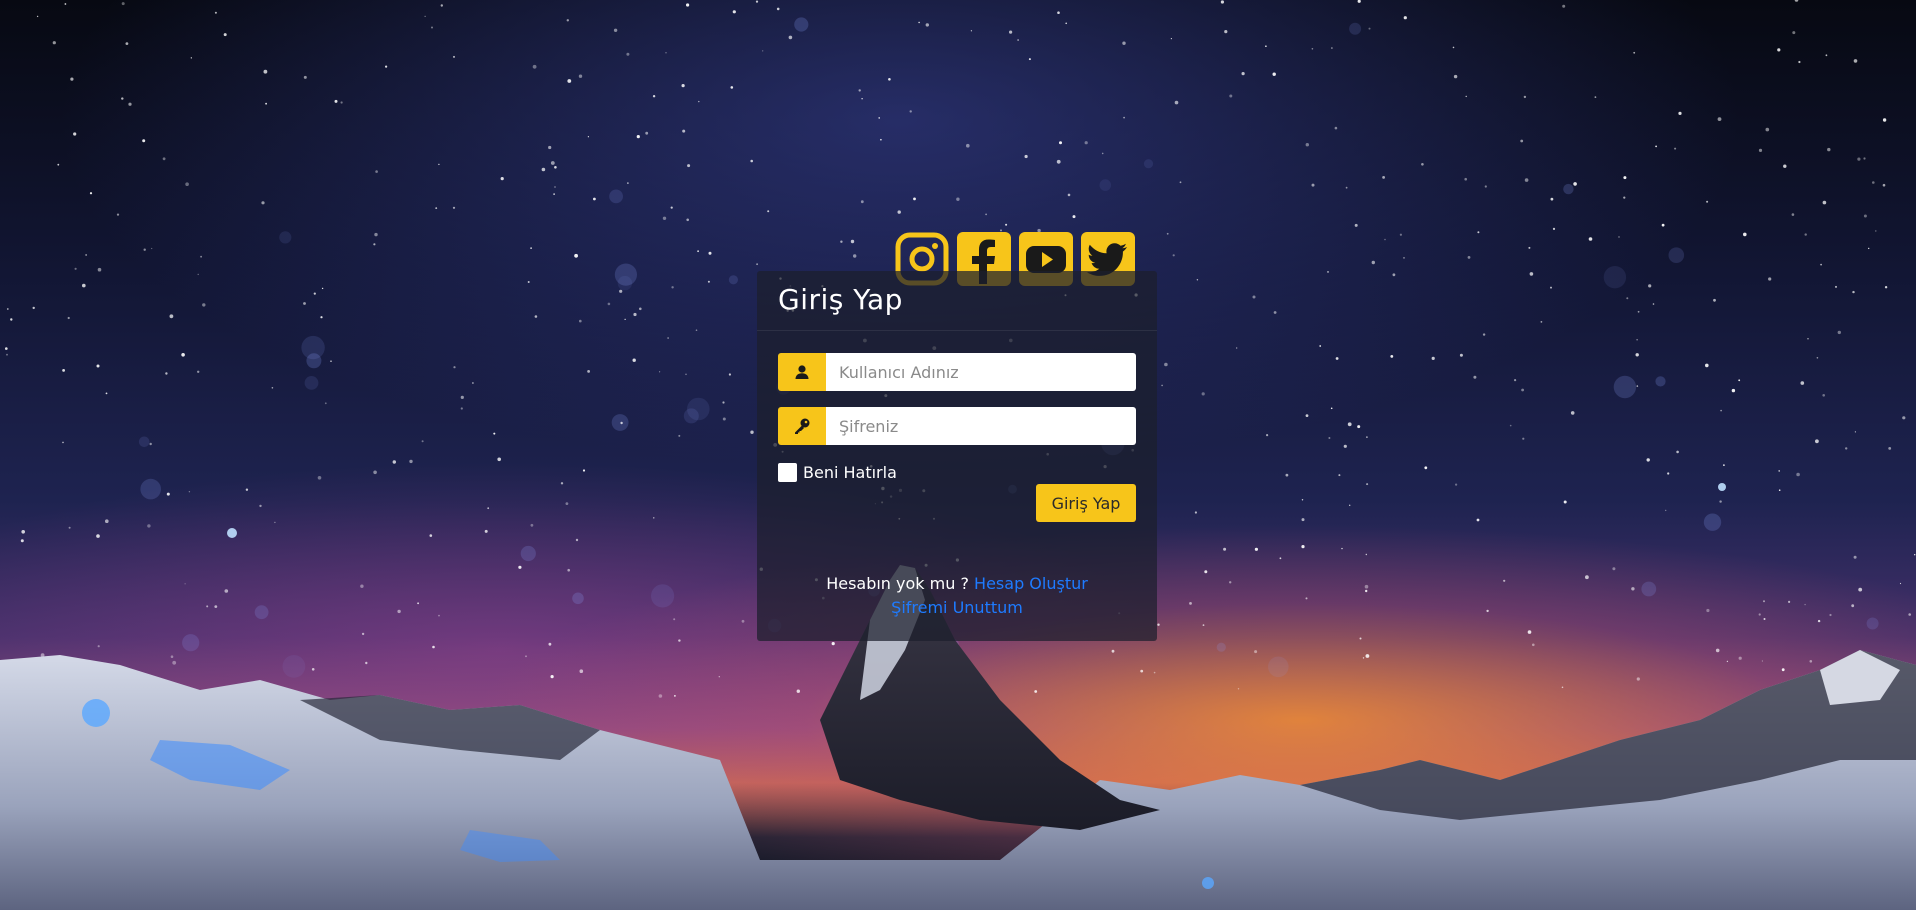 Image resolution: width=1916 pixels, height=910 pixels. What do you see at coordinates (802, 372) in the screenshot?
I see `user-icon` at bounding box center [802, 372].